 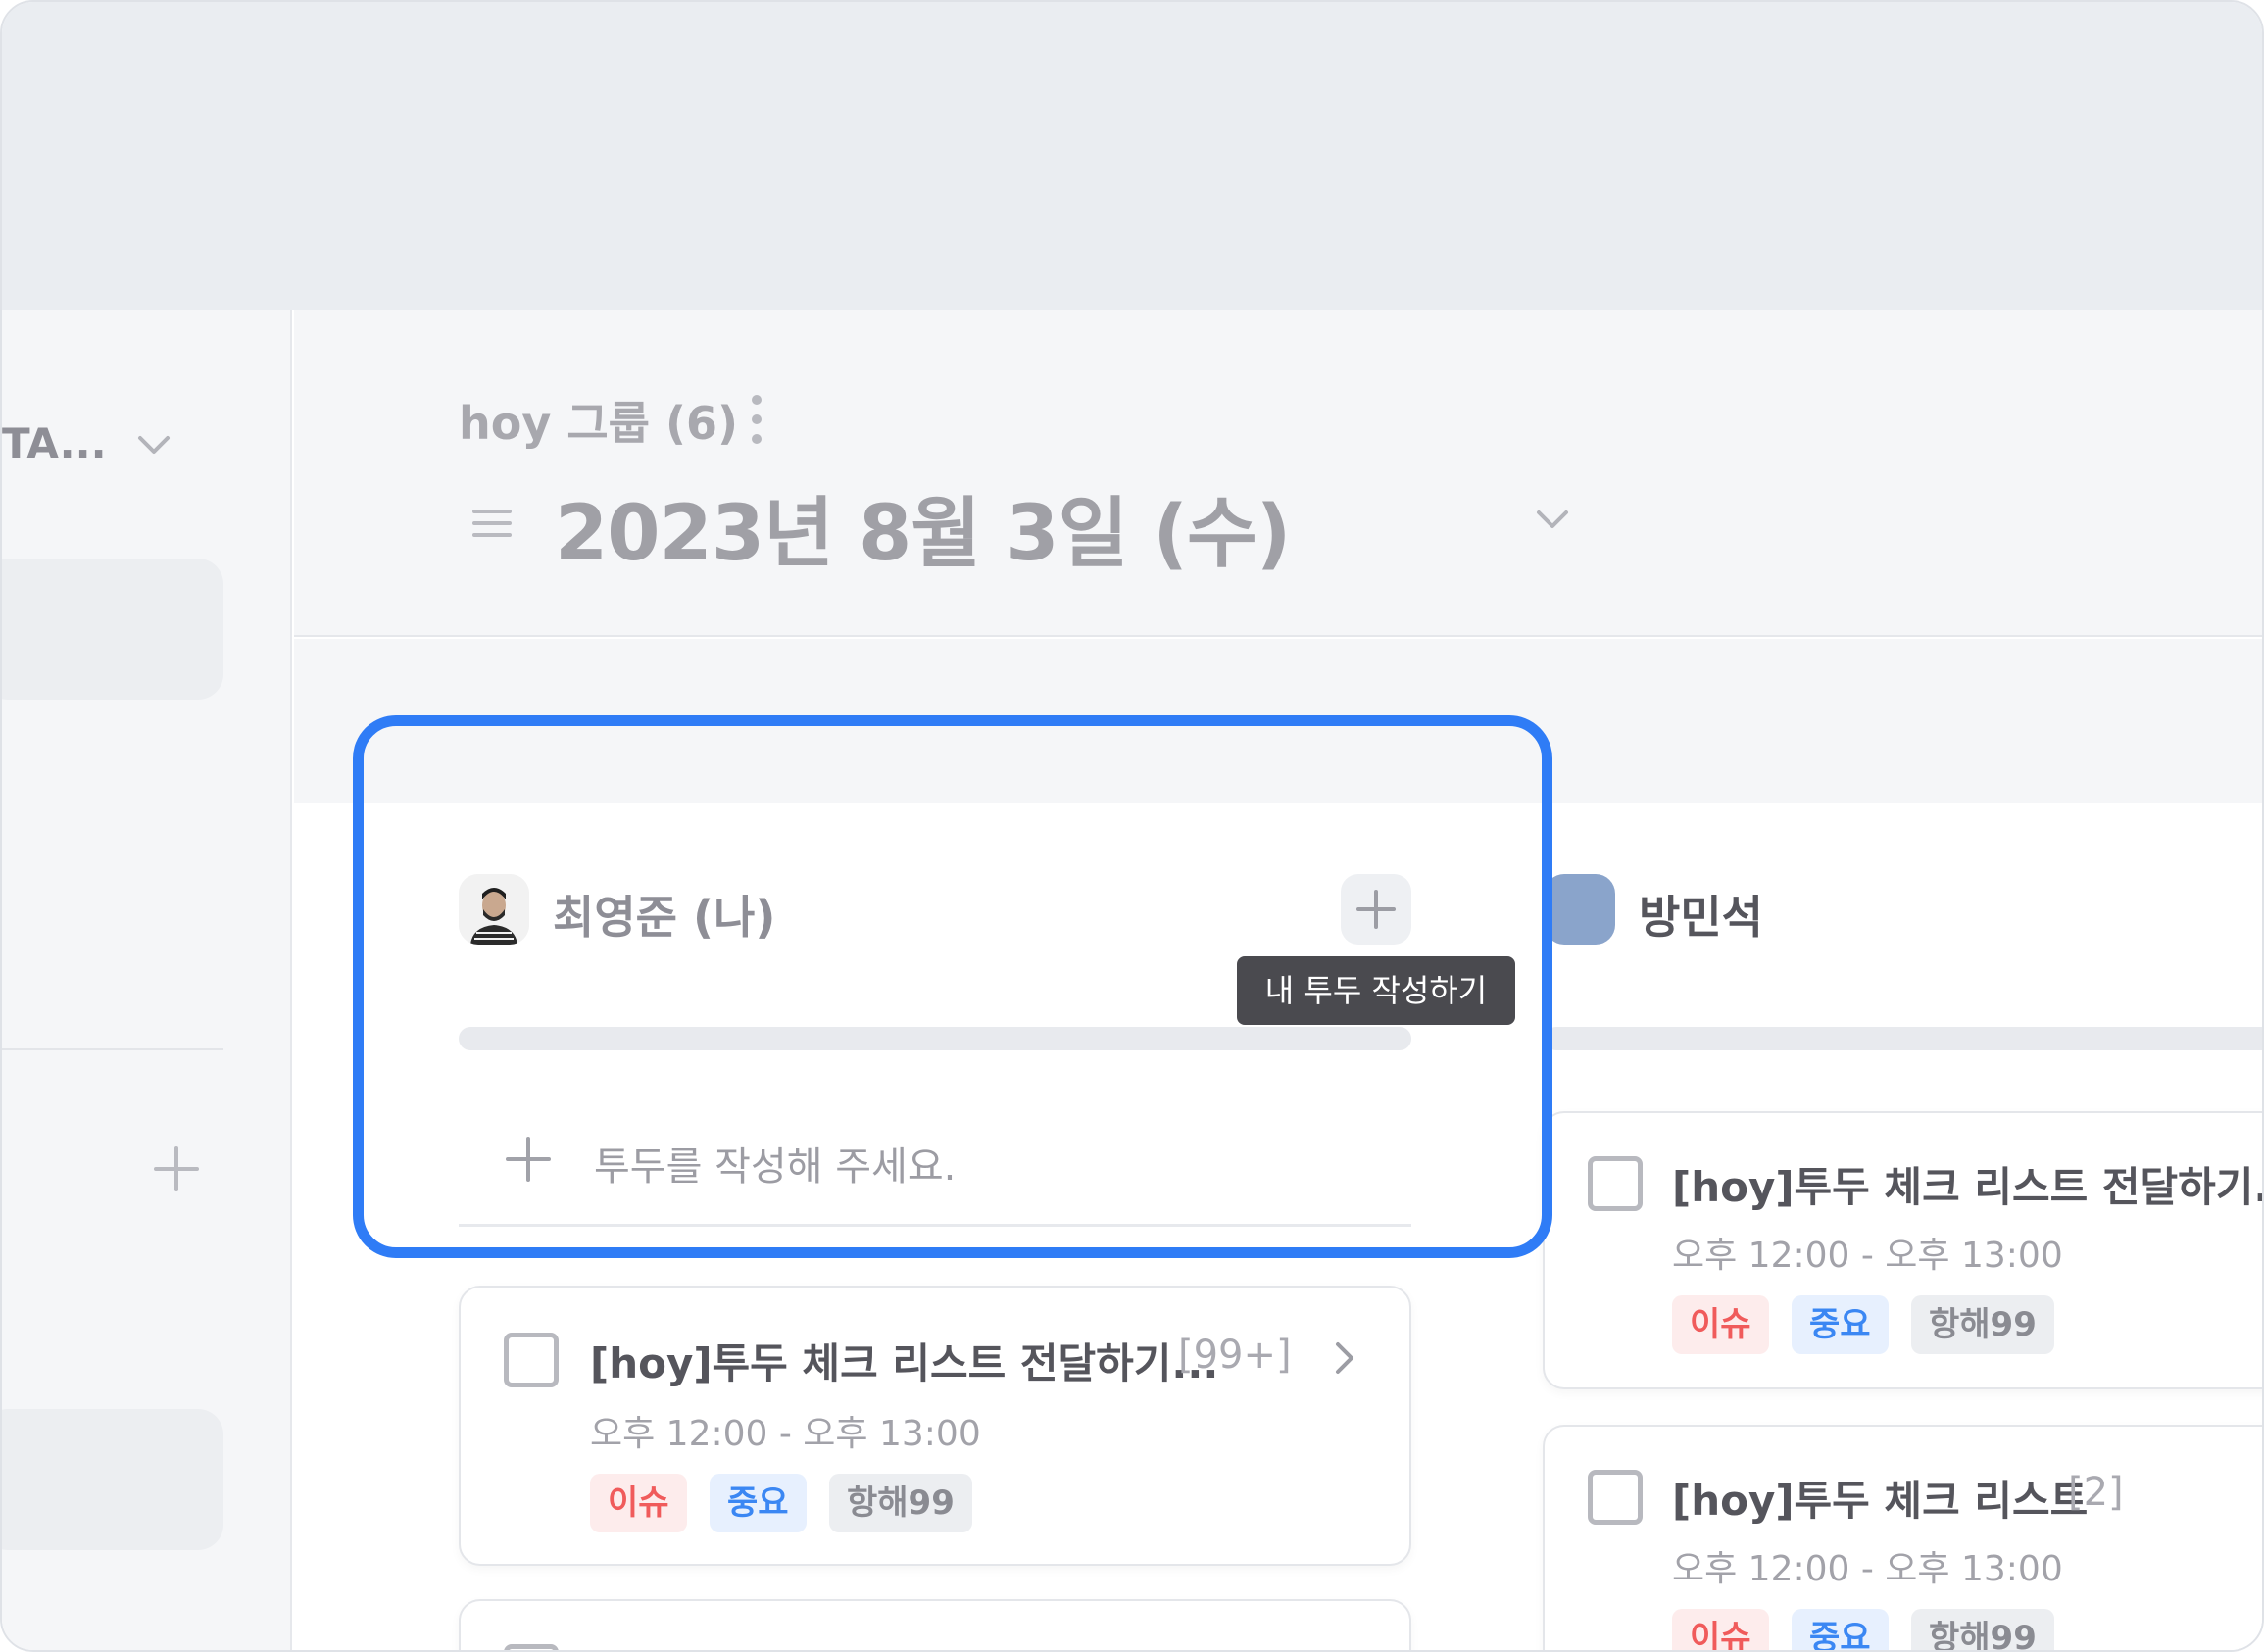 What do you see at coordinates (1903, 1038) in the screenshot?
I see `progress-bar` at bounding box center [1903, 1038].